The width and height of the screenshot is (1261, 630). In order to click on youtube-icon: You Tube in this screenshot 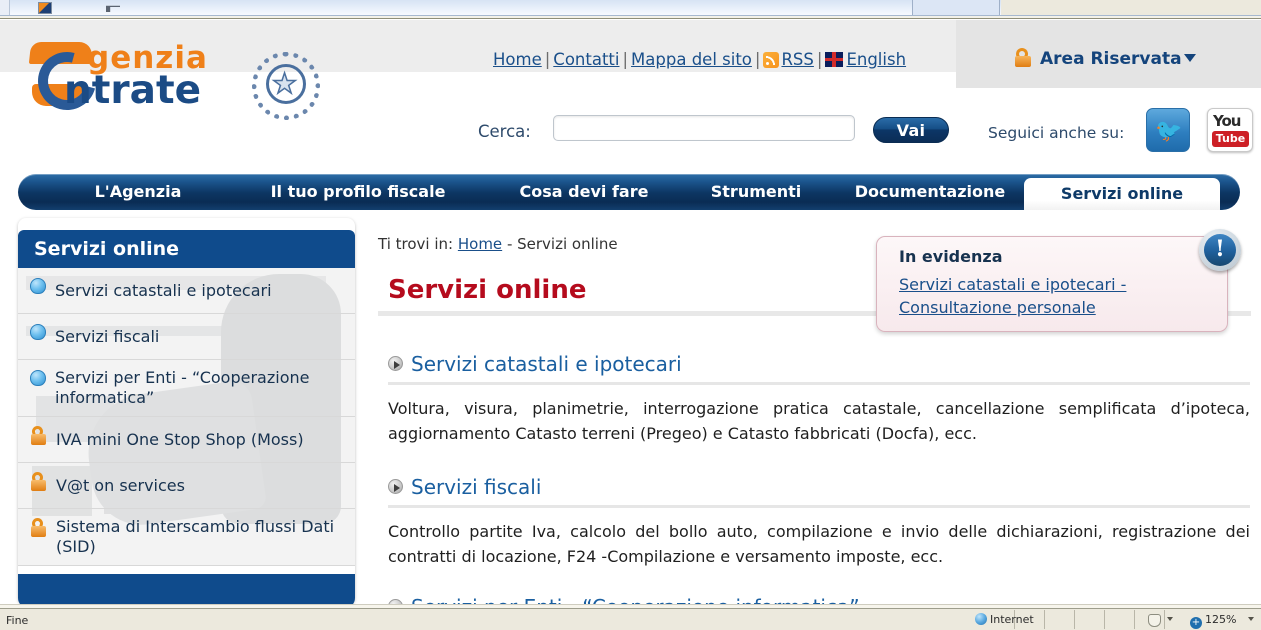, I will do `click(1230, 130)`.